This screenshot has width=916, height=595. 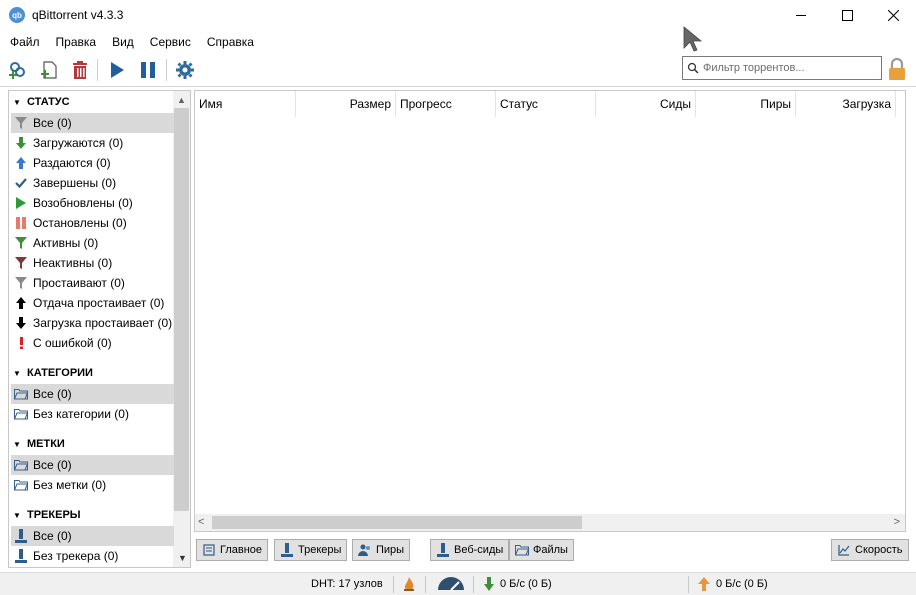 I want to click on category-filter-uncategorized: Без категории (0), so click(x=92, y=414).